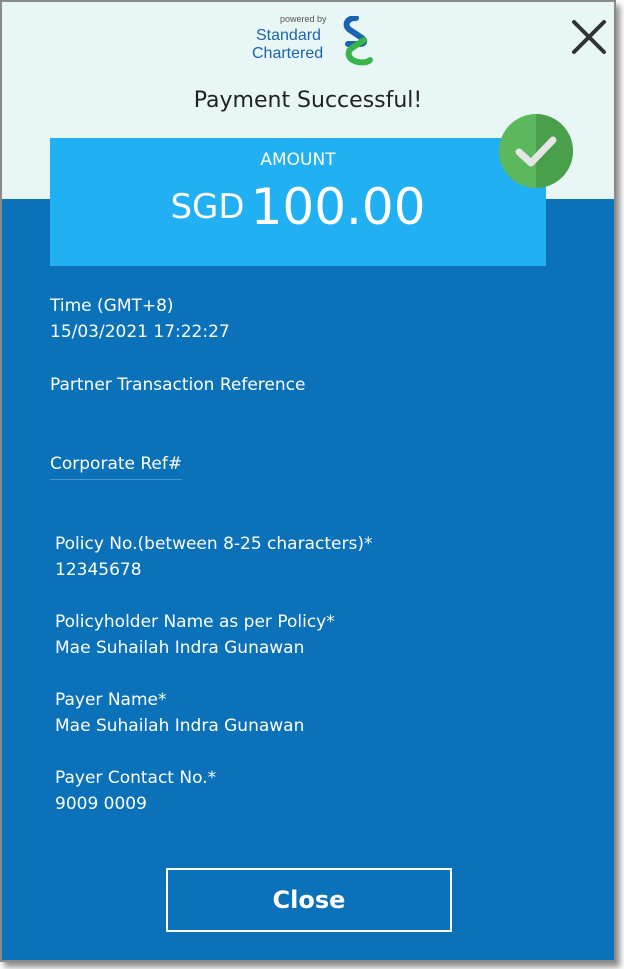 Image resolution: width=624 pixels, height=969 pixels. Describe the element at coordinates (111, 700) in the screenshot. I see `payer-name-label: Payer Name*` at that location.